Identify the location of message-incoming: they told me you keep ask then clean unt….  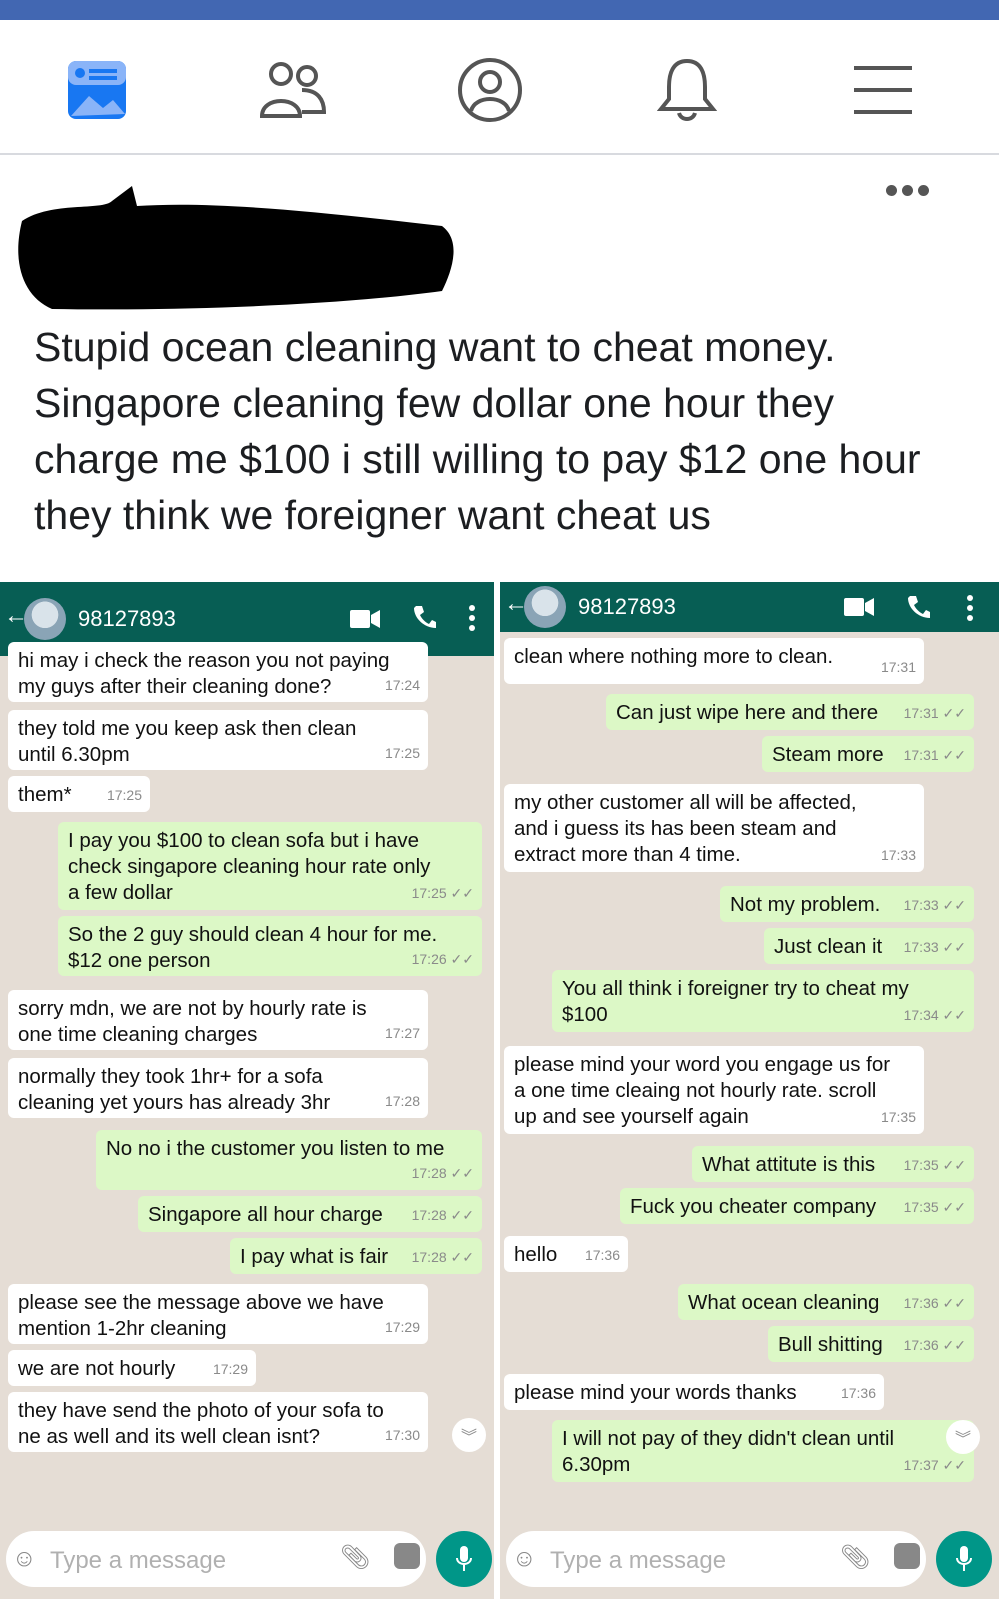
(218, 740).